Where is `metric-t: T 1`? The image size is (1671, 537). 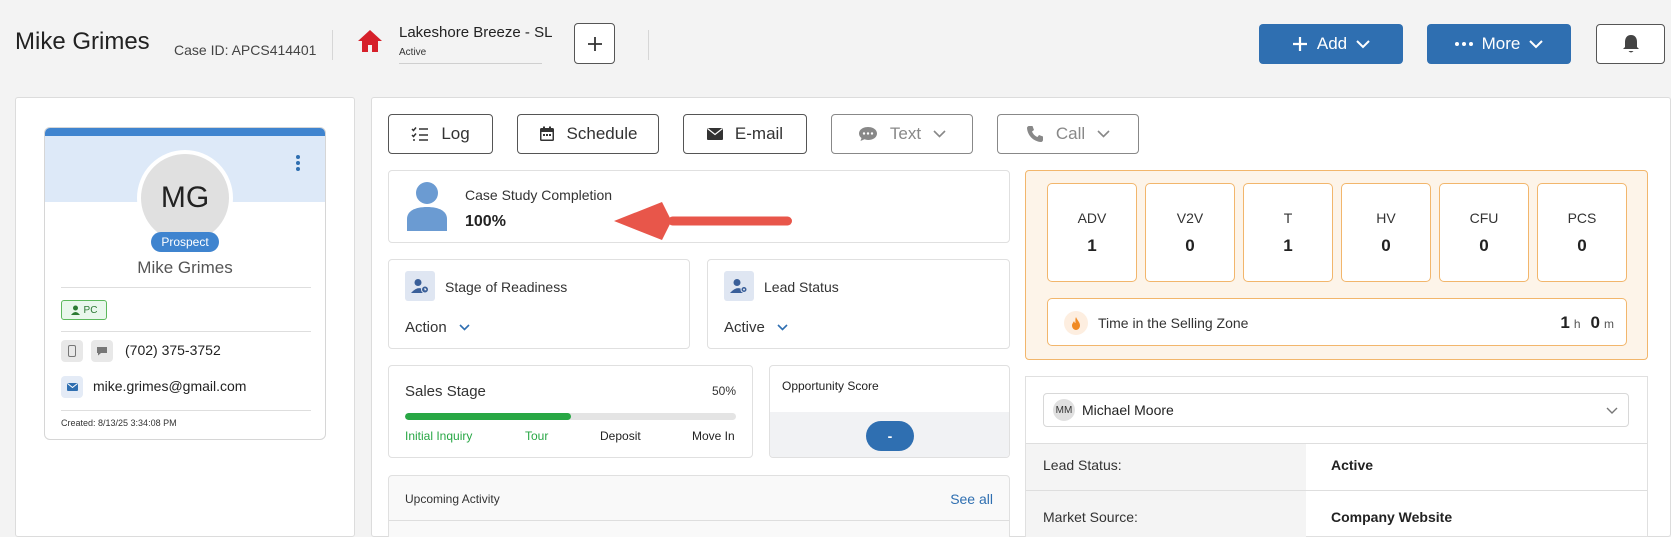
metric-t: T 1 is located at coordinates (1288, 232).